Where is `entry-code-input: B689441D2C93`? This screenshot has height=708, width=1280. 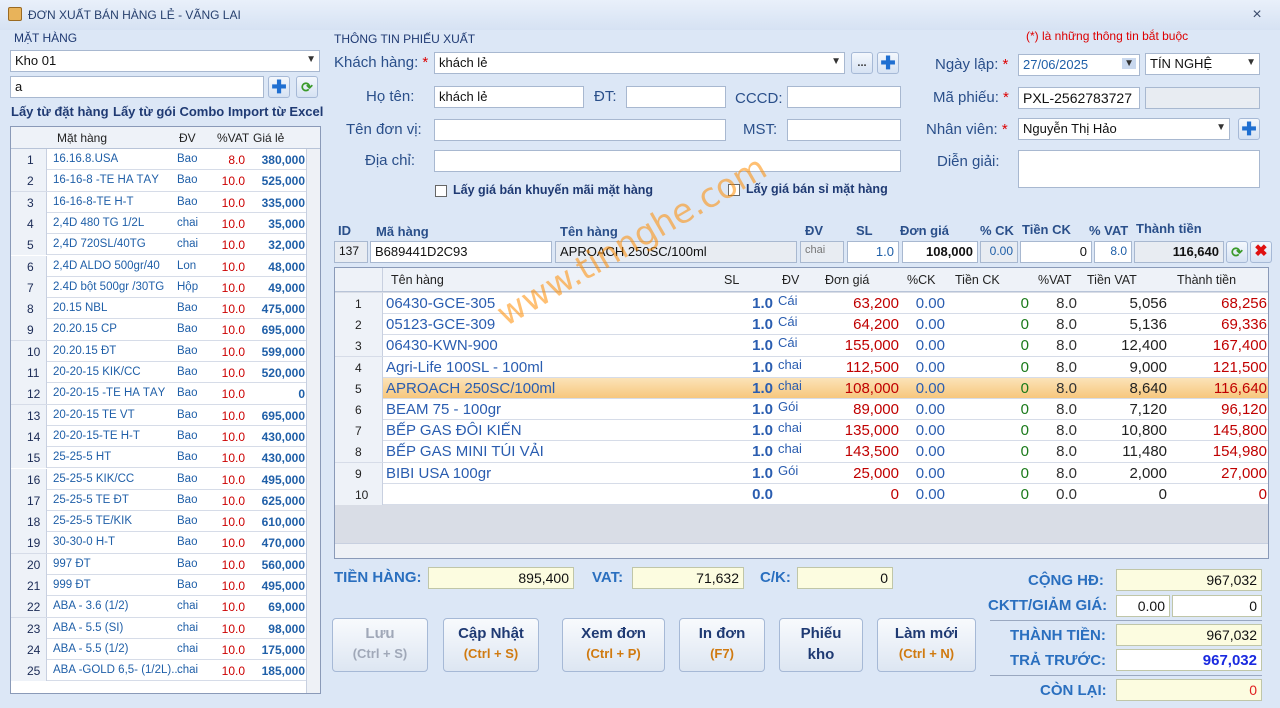
entry-code-input: B689441D2C93 is located at coordinates (461, 252).